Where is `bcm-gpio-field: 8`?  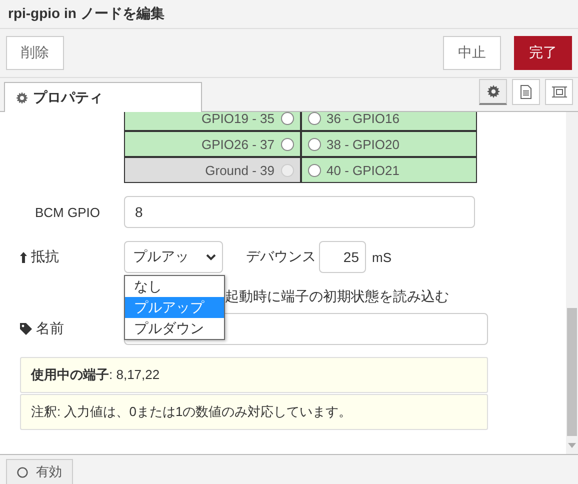
bcm-gpio-field: 8 is located at coordinates (299, 212).